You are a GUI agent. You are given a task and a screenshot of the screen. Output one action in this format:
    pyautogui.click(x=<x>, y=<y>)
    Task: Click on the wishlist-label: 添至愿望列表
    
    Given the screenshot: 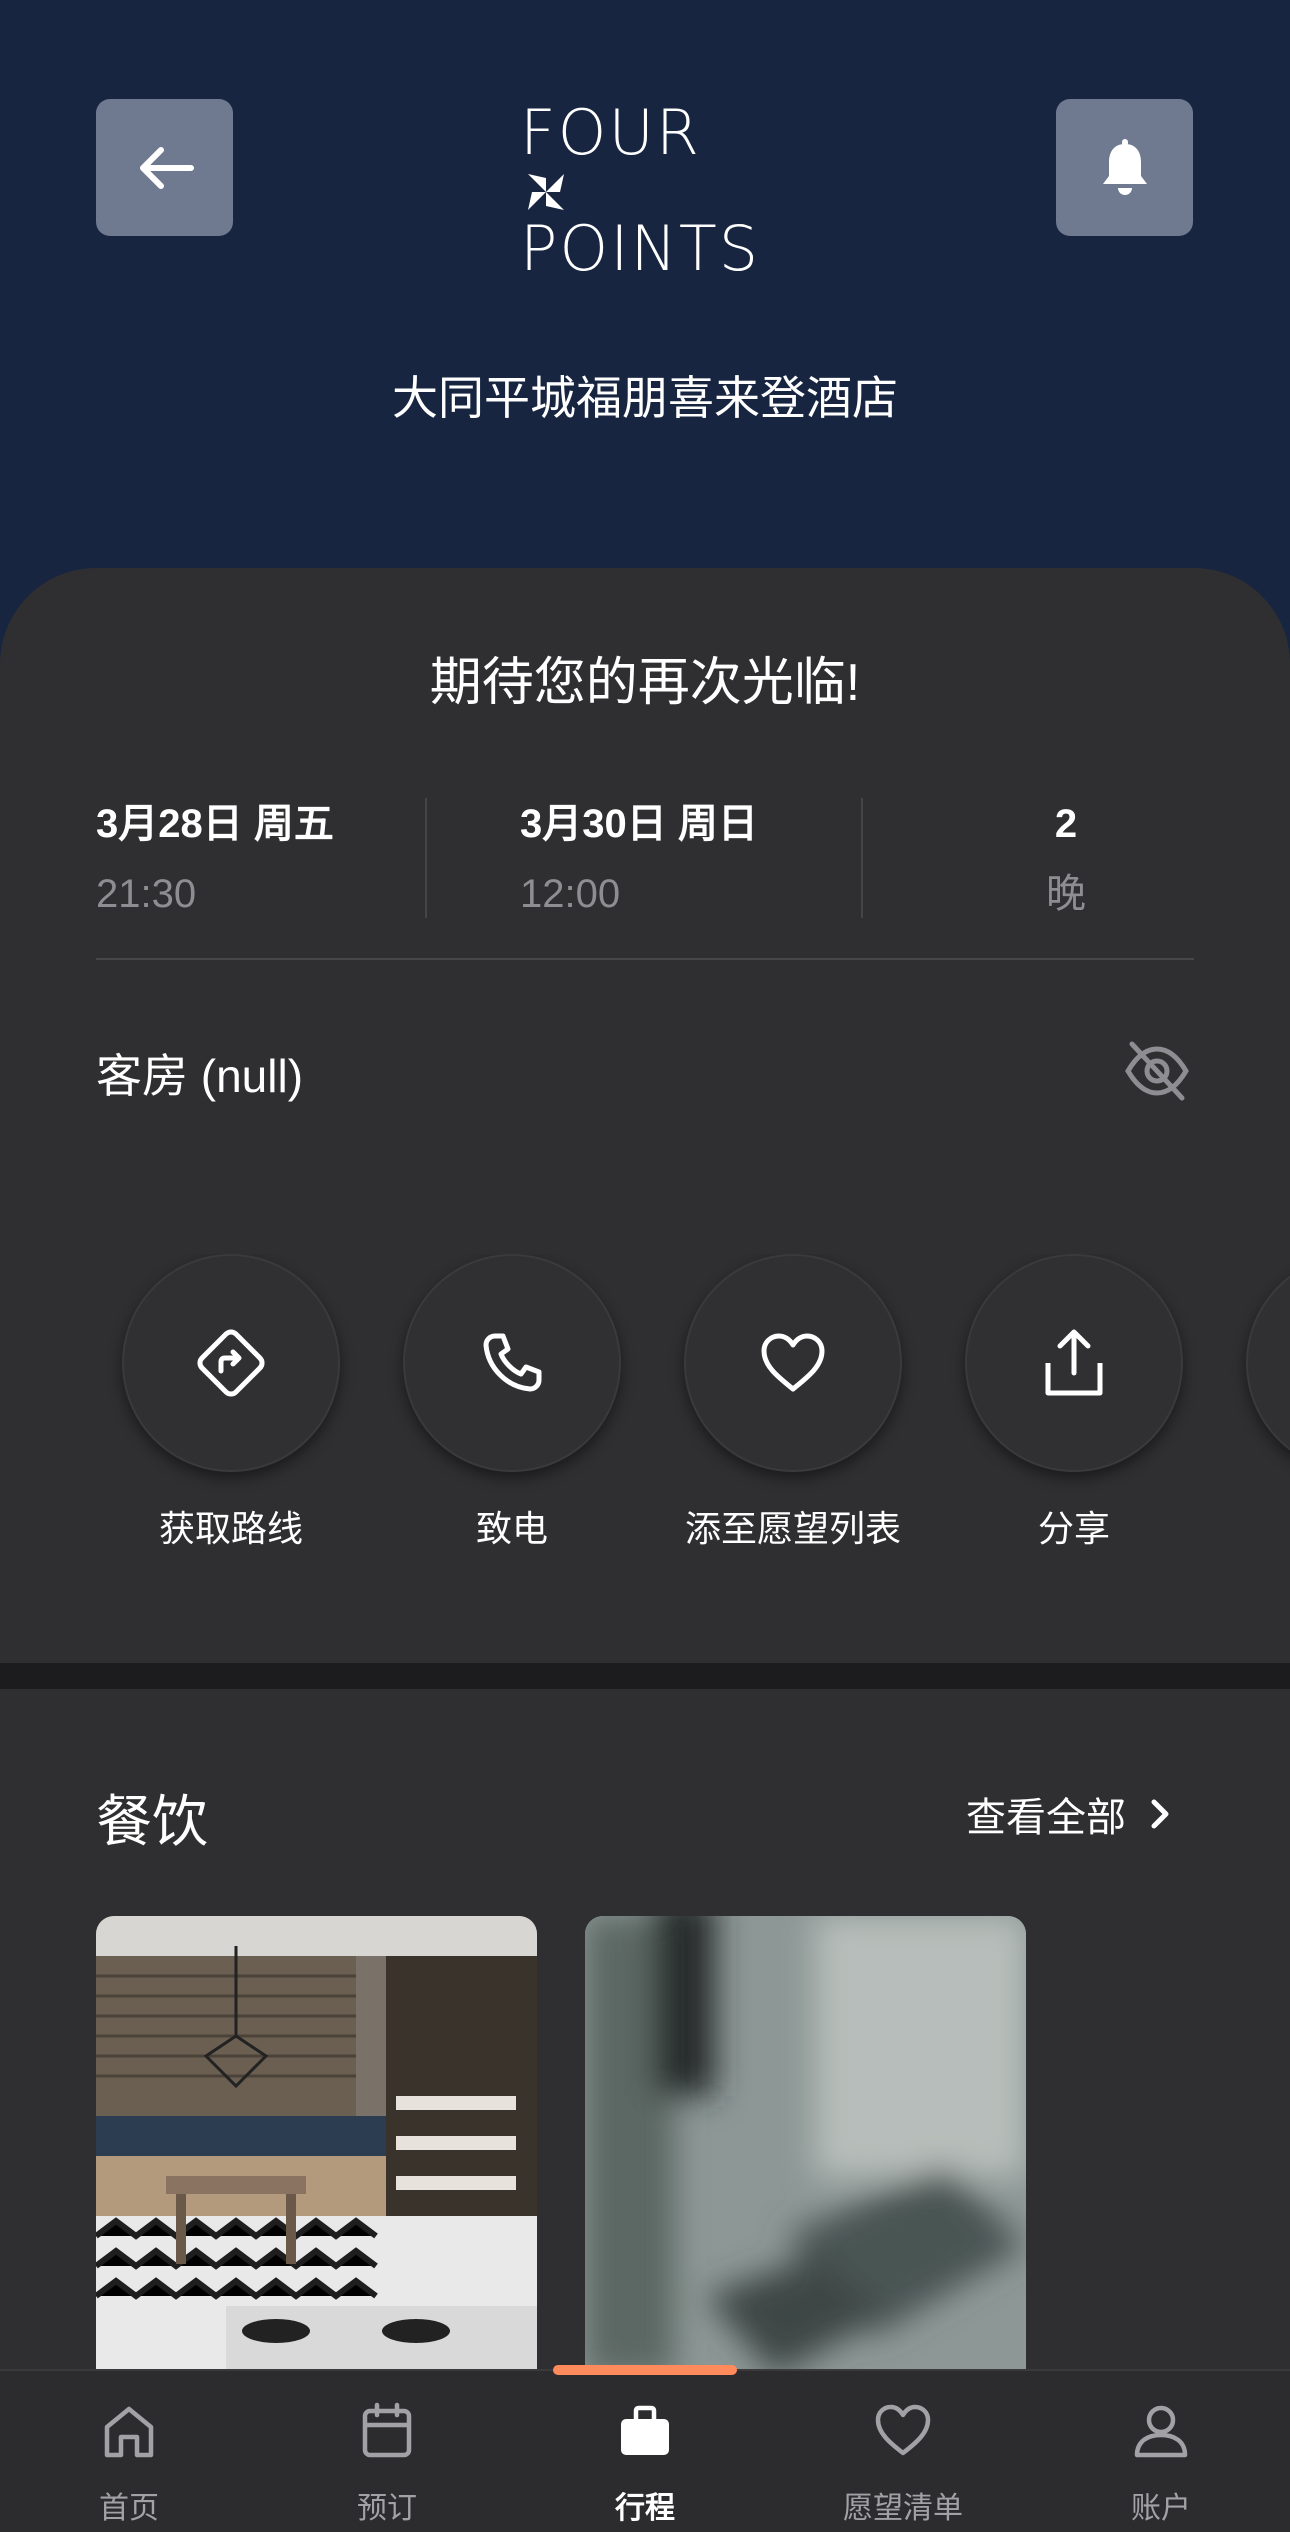 What is the action you would take?
    pyautogui.click(x=792, y=1528)
    